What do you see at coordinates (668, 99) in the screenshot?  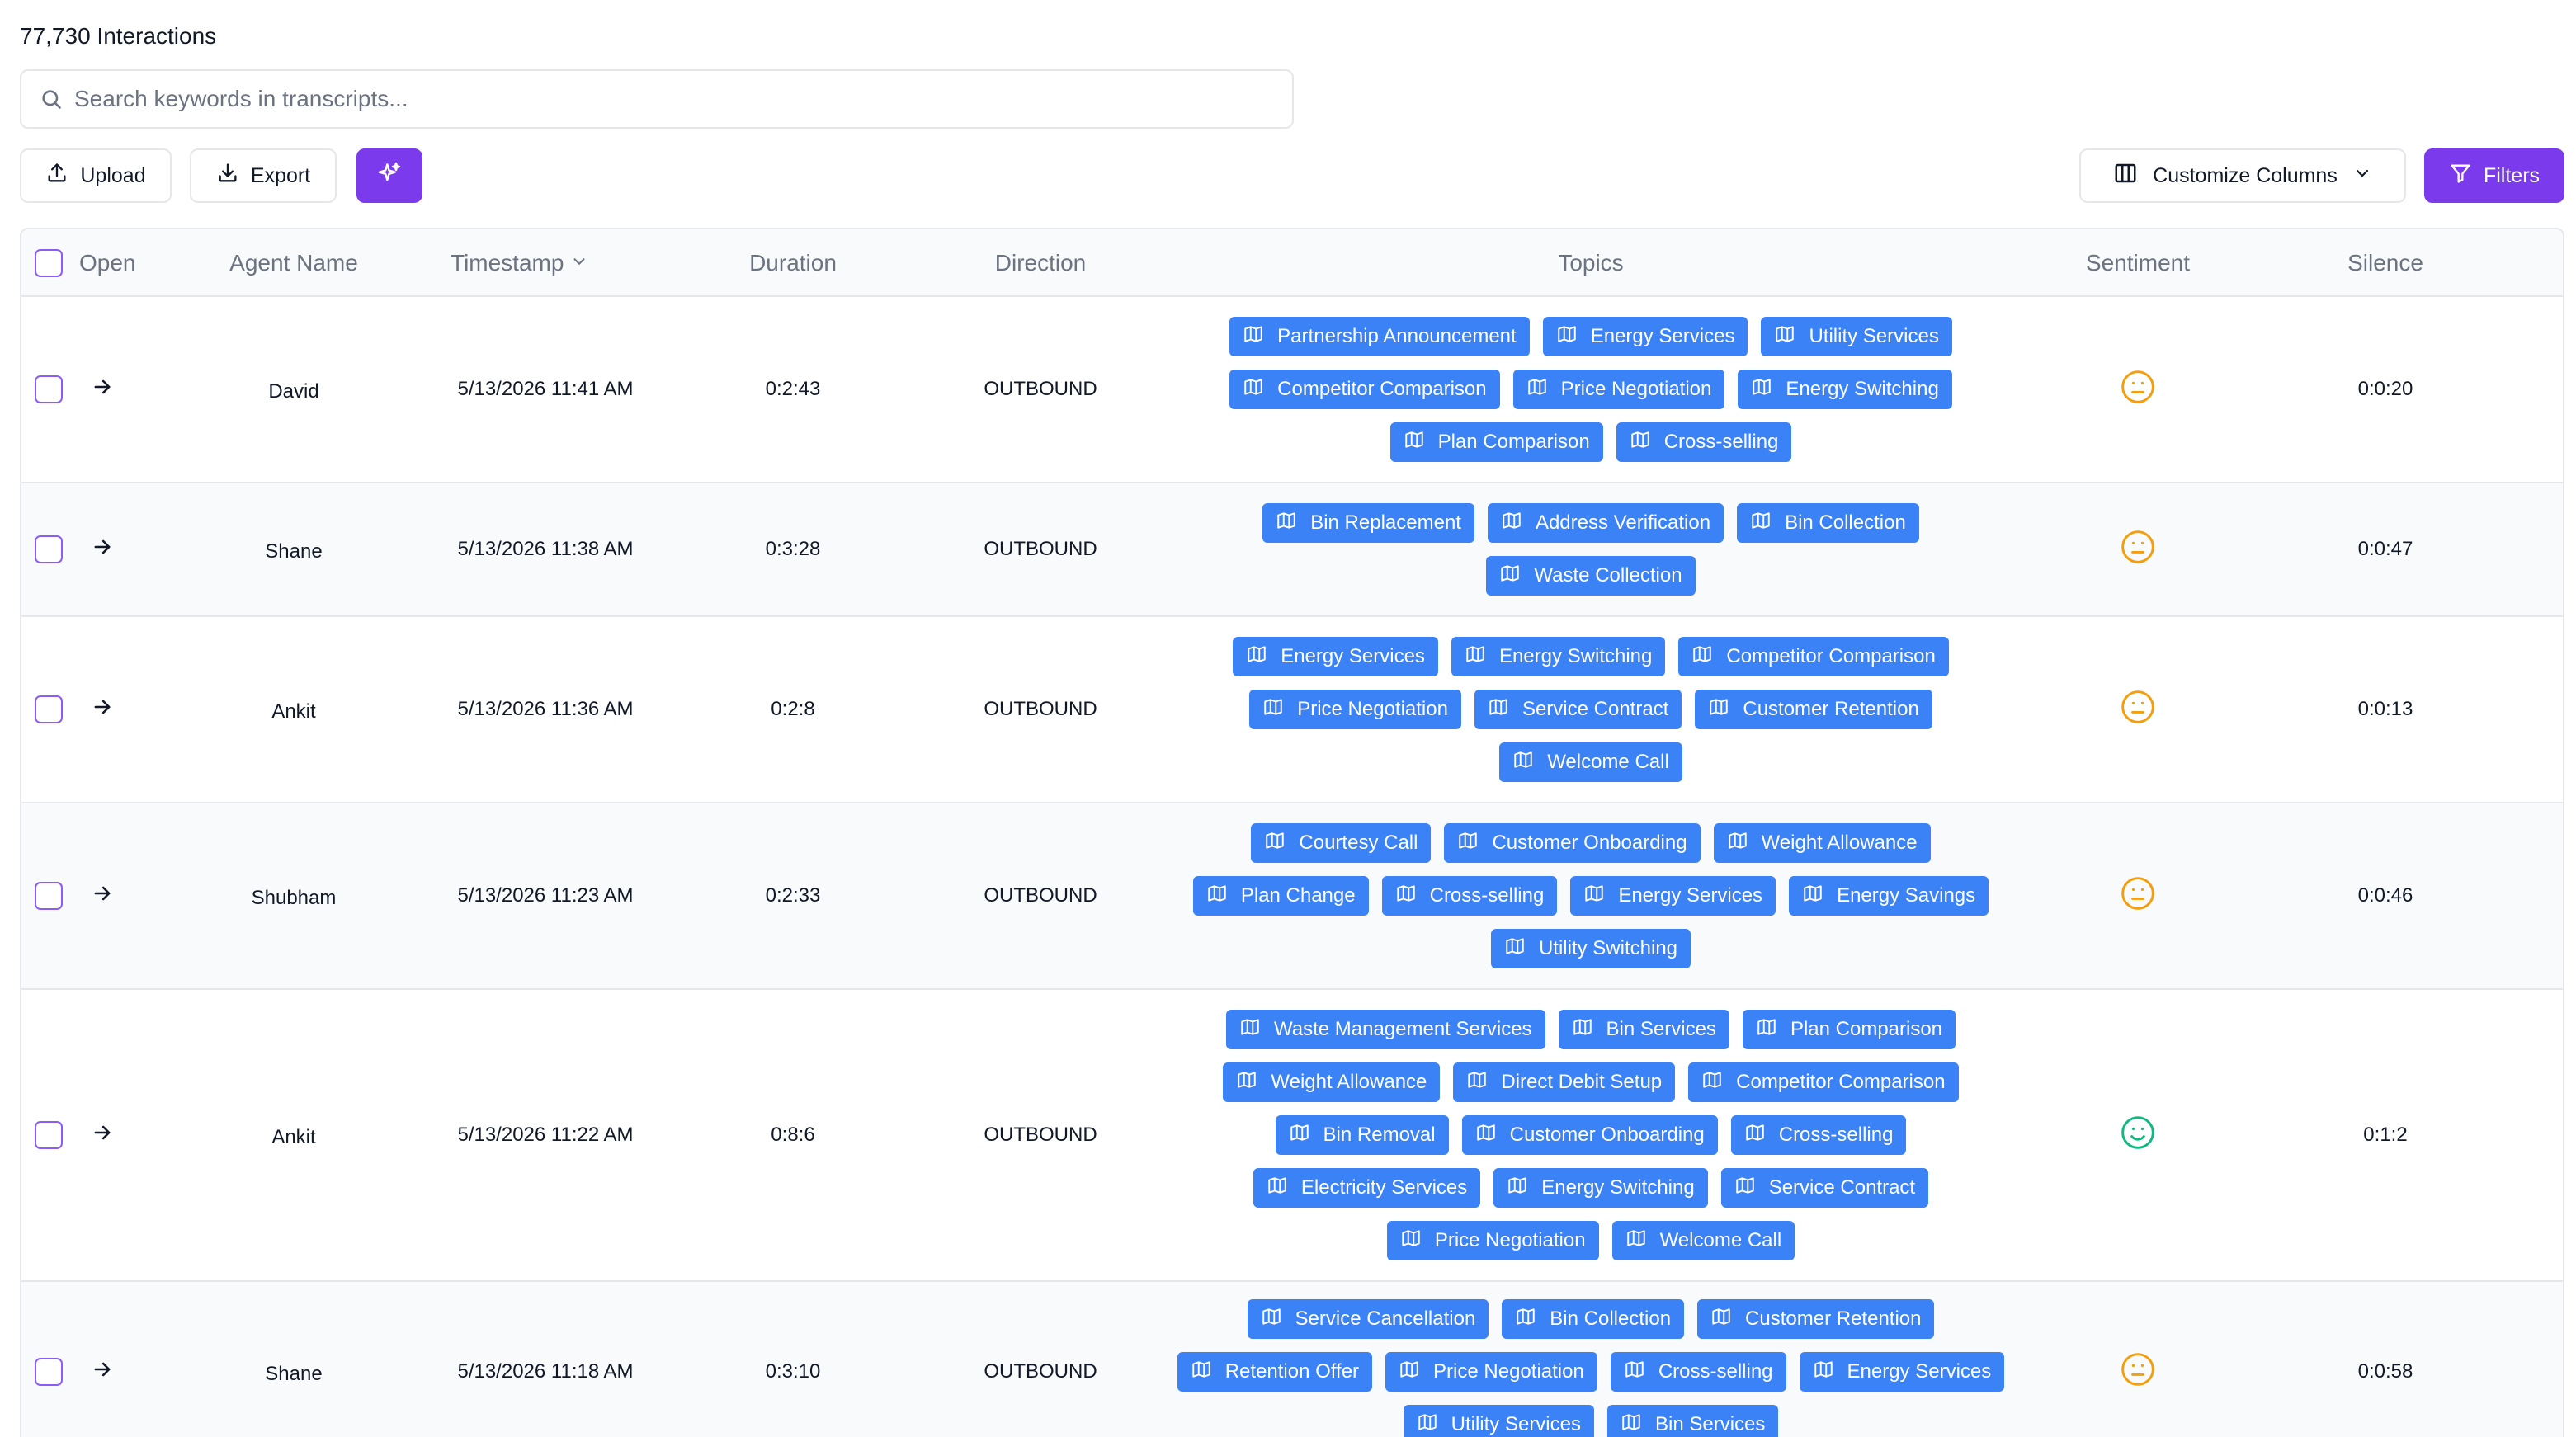 I see `search-input` at bounding box center [668, 99].